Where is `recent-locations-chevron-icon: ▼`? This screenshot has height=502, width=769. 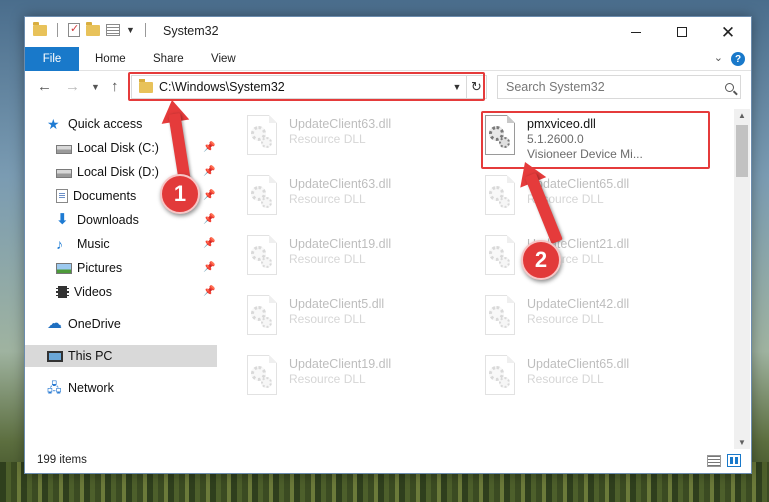
recent-locations-chevron-icon: ▼ is located at coordinates (95, 87).